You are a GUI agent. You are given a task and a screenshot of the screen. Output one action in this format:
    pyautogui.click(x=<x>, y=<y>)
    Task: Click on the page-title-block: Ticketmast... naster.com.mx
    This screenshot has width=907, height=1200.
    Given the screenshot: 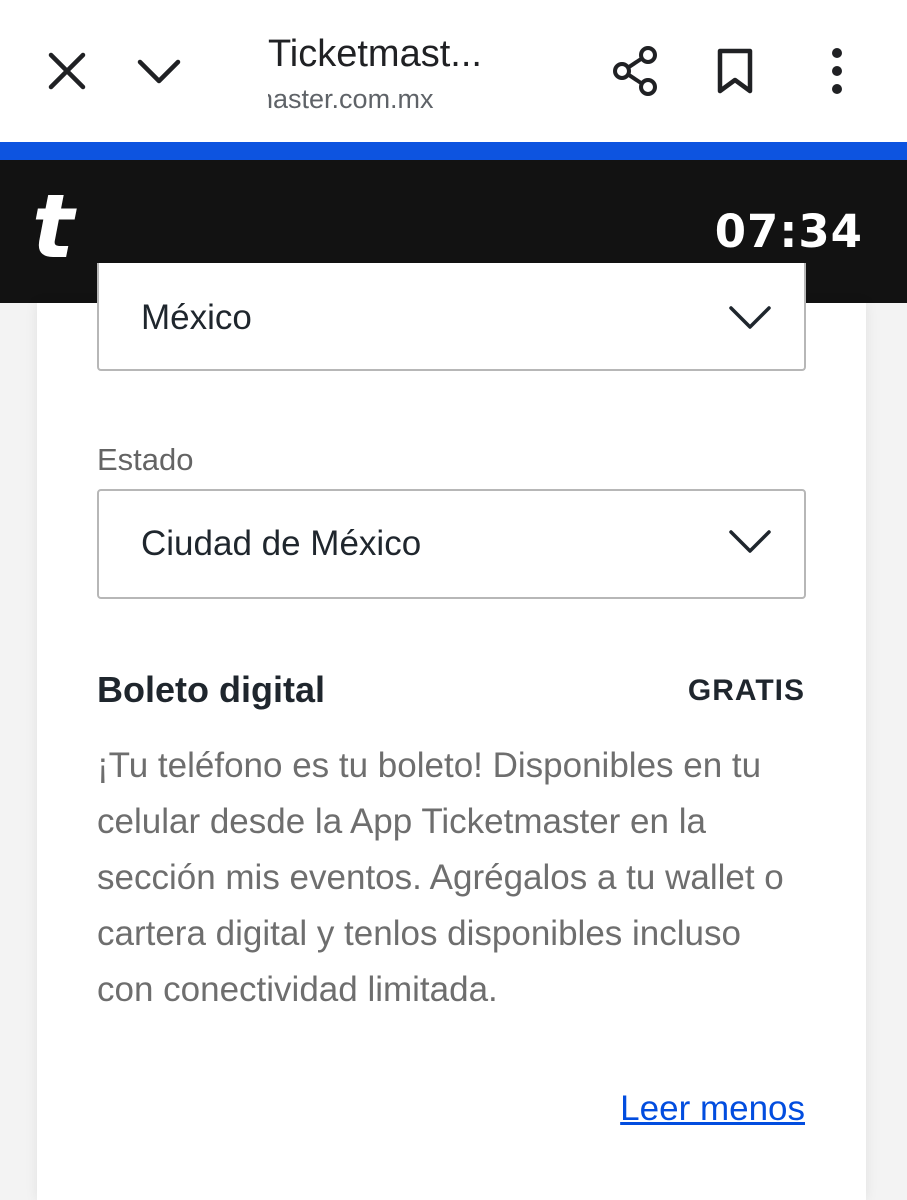 What is the action you would take?
    pyautogui.click(x=428, y=73)
    